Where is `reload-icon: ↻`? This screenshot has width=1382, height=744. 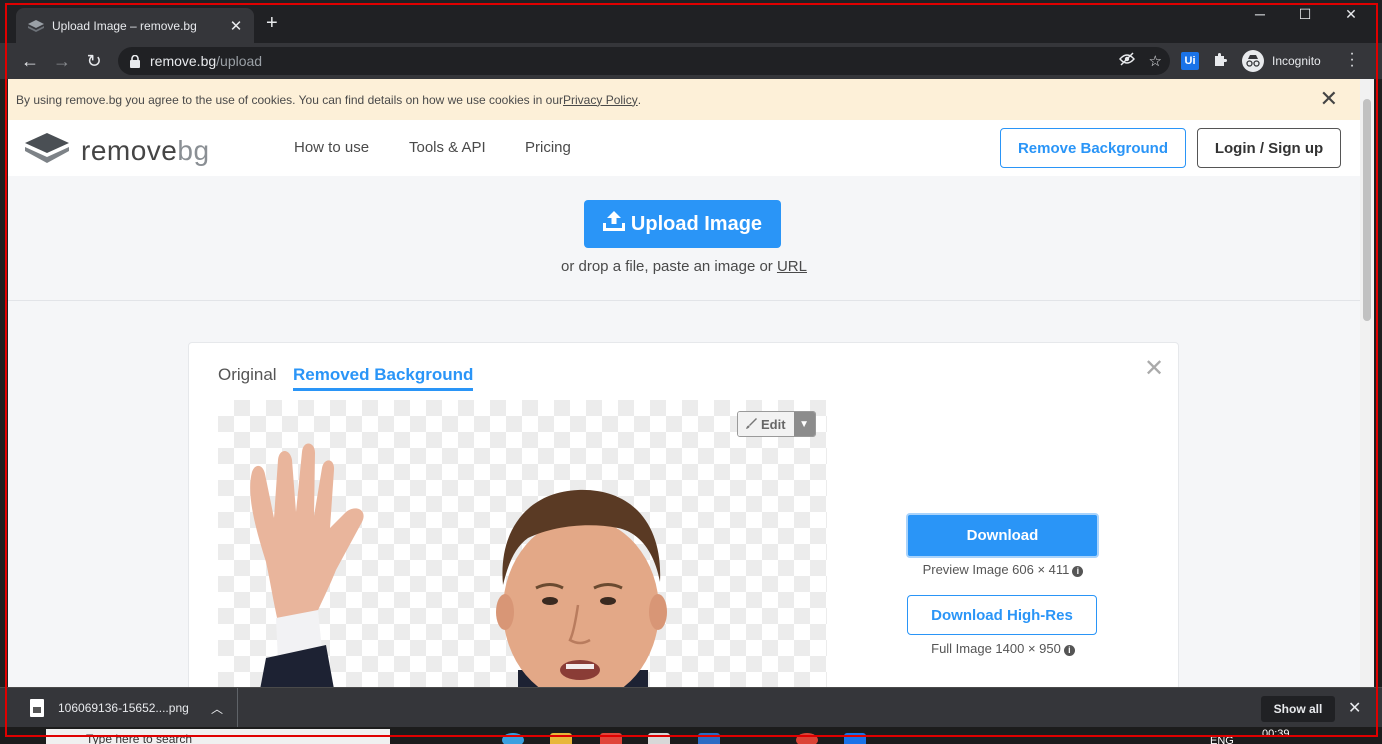 reload-icon: ↻ is located at coordinates (94, 61).